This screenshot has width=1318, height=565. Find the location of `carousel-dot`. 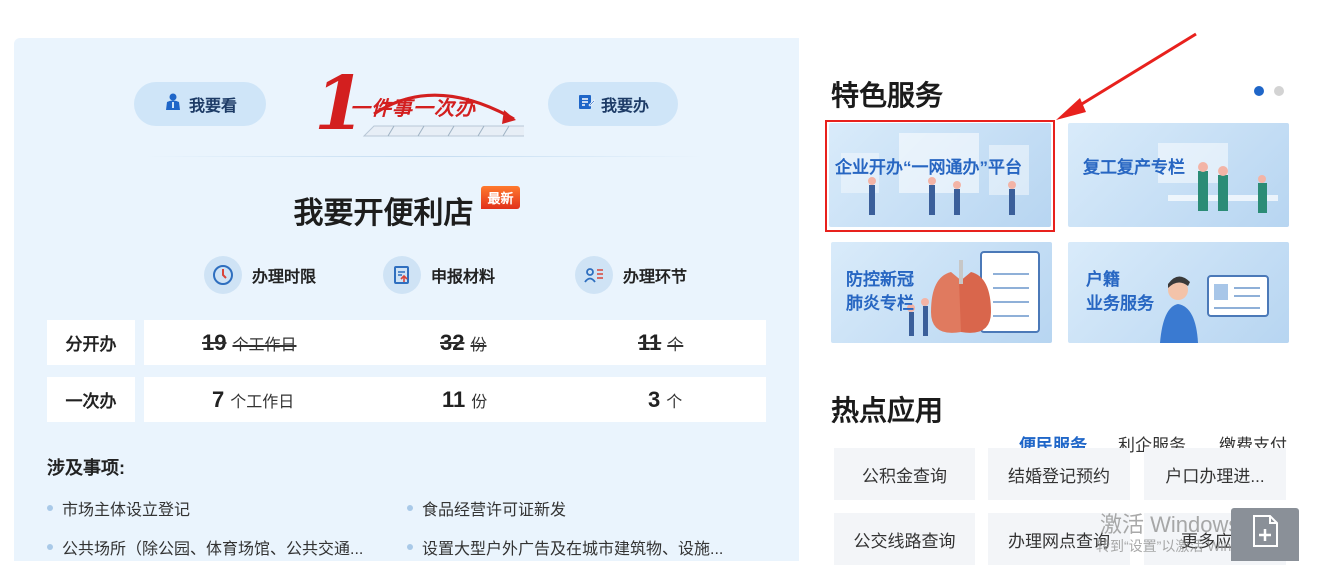

carousel-dot is located at coordinates (1279, 91).